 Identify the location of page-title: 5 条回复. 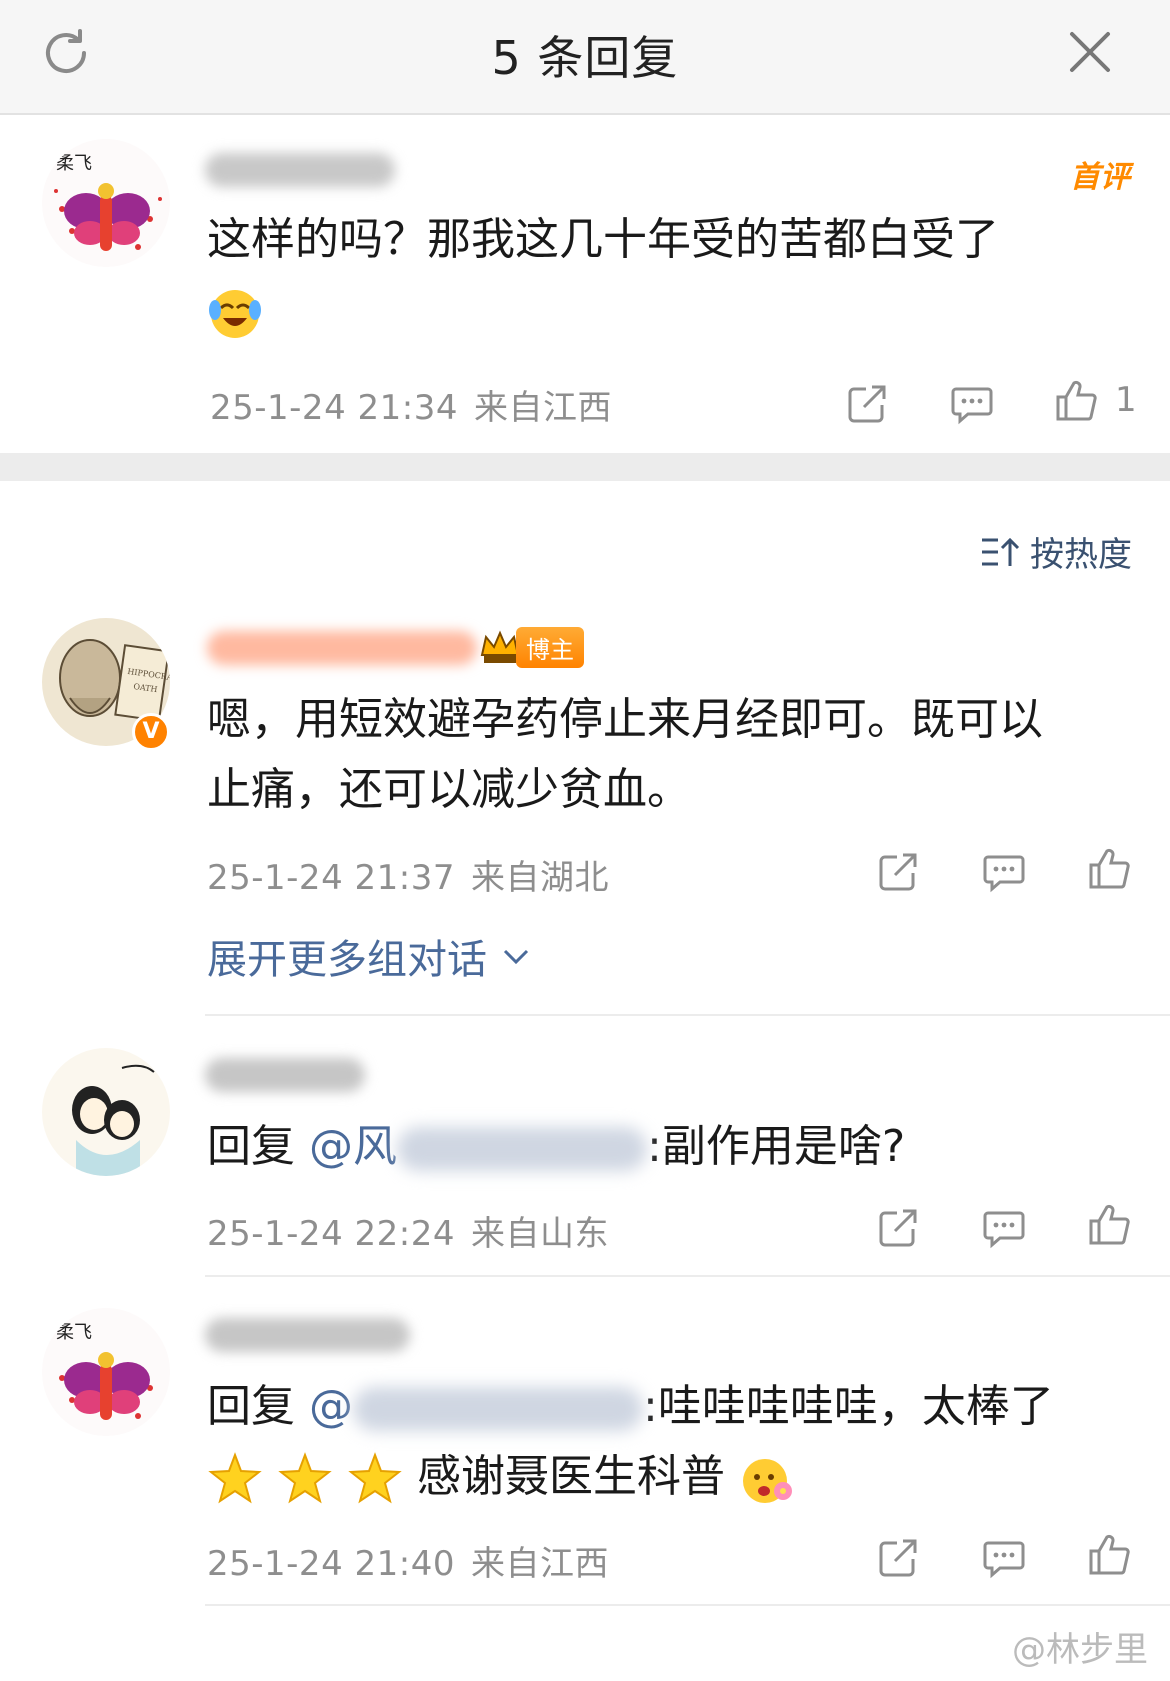
(585, 58).